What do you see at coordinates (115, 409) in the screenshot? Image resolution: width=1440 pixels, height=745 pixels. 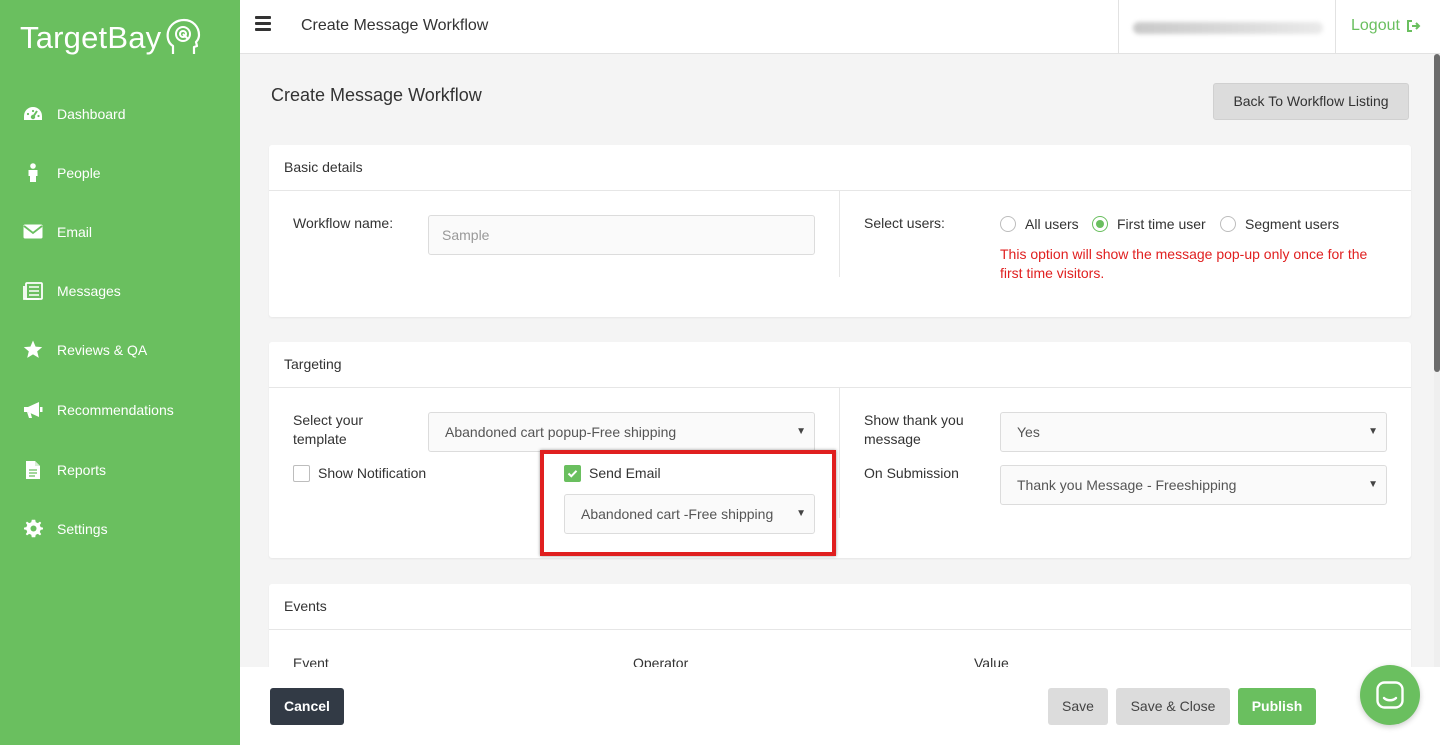 I see `sidebar-item-label: Recommendations` at bounding box center [115, 409].